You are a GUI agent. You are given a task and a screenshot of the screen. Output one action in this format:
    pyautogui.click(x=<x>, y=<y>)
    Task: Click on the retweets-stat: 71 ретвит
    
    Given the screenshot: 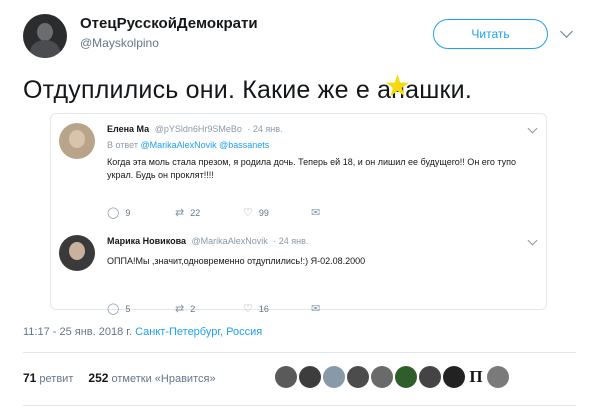 What is the action you would take?
    pyautogui.click(x=48, y=378)
    